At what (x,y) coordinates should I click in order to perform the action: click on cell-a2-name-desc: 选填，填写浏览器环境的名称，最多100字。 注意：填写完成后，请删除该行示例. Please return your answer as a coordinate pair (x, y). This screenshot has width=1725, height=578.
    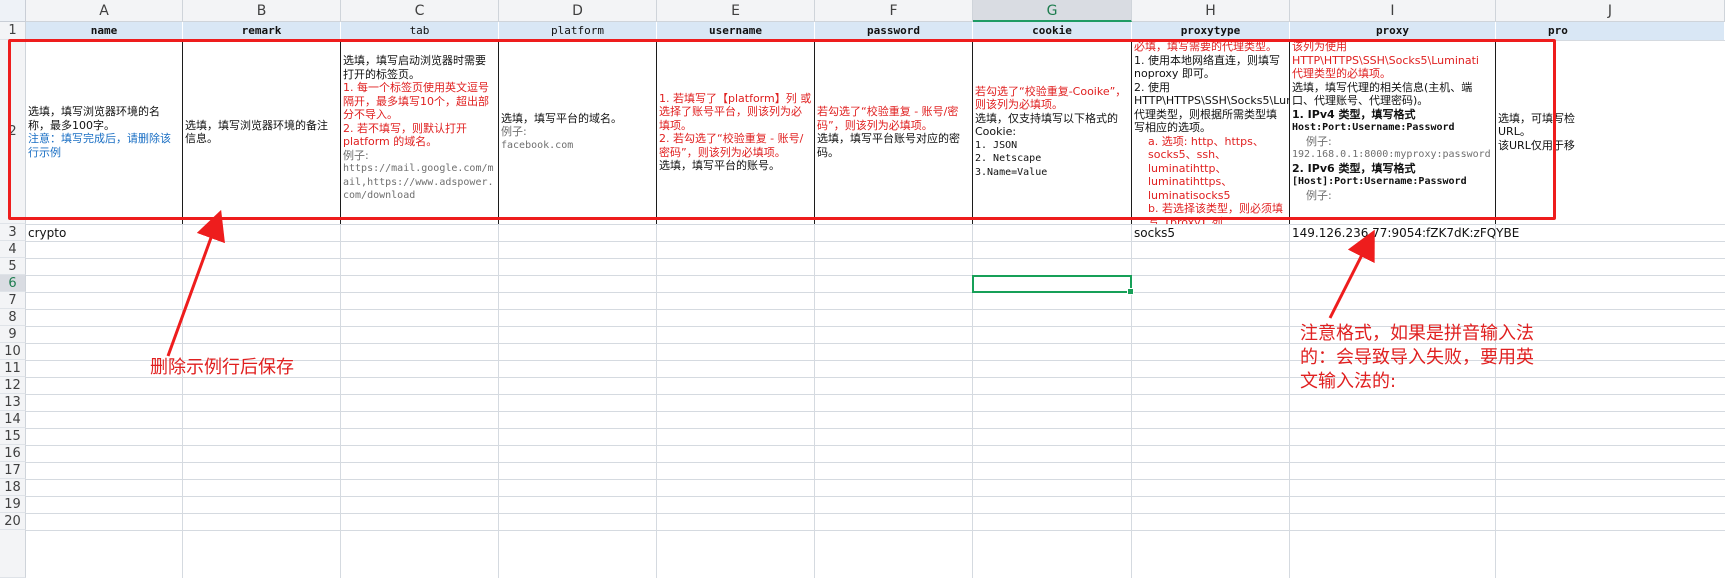
    Looking at the image, I should click on (104, 132).